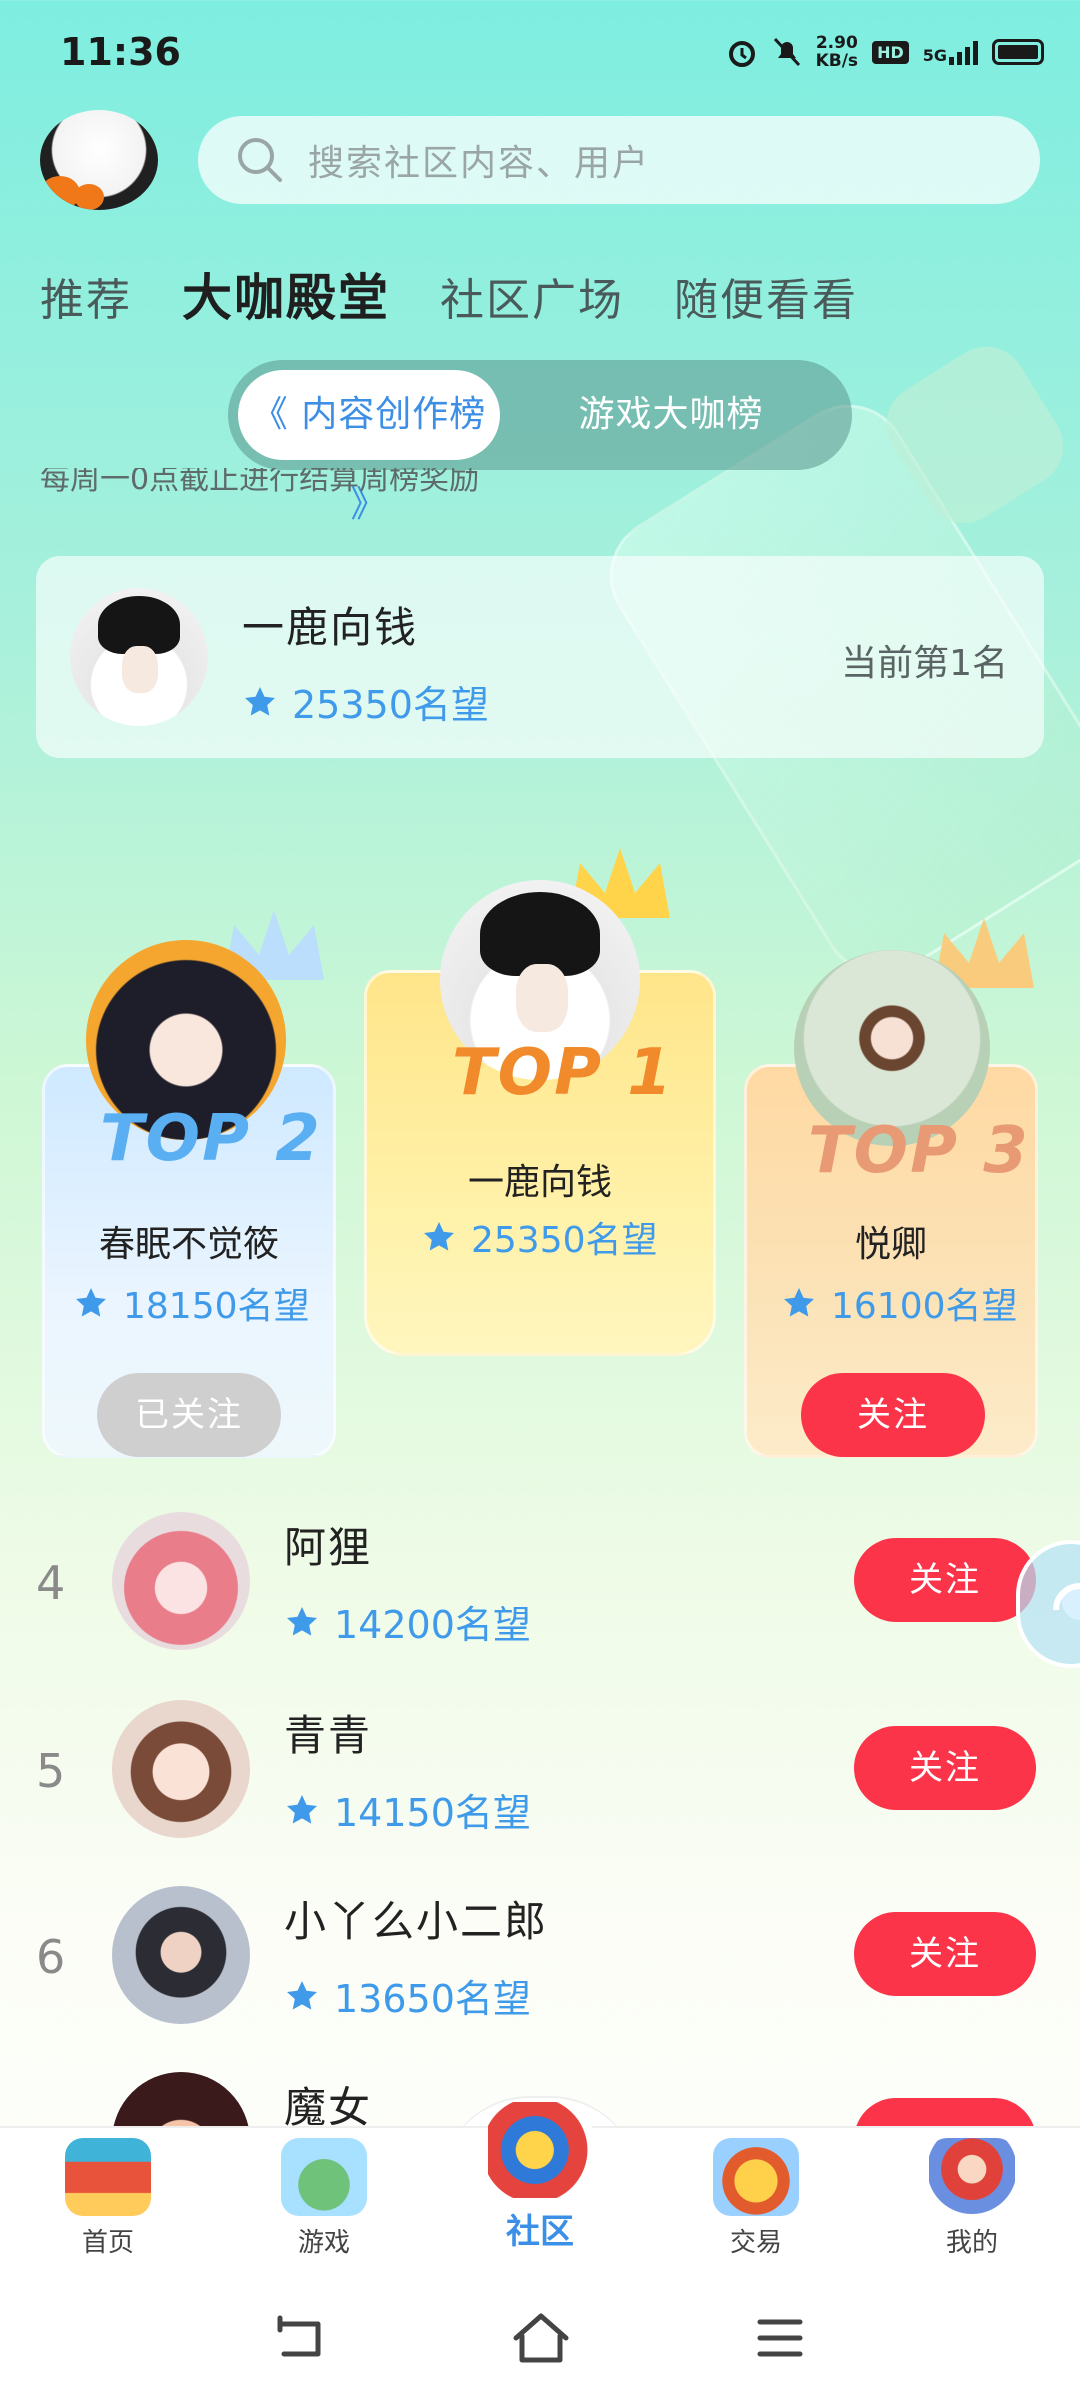  What do you see at coordinates (540, 1590) in the screenshot?
I see `list-item: 4 阿狸 14200名望 关注` at bounding box center [540, 1590].